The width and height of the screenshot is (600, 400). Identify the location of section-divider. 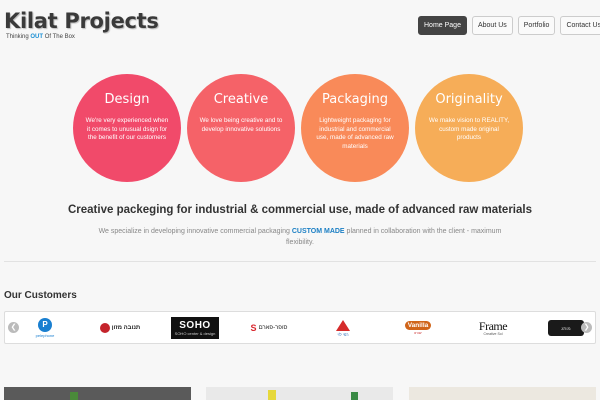
(300, 261).